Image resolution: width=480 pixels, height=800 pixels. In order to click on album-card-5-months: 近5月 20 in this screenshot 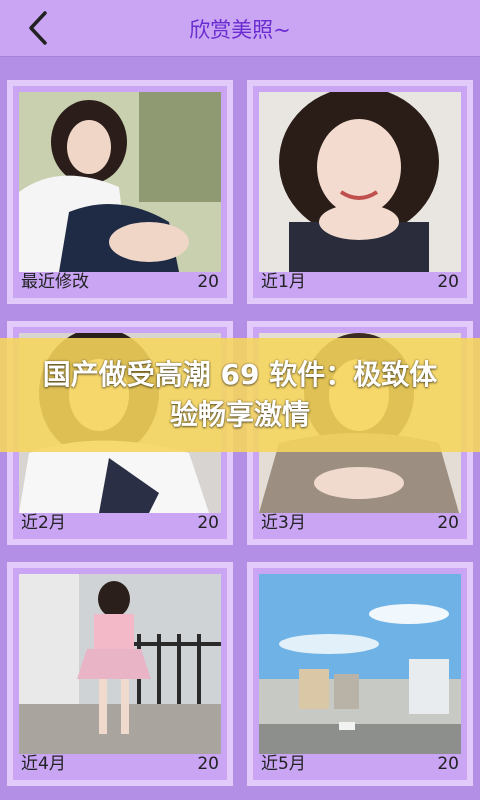, I will do `click(360, 674)`.